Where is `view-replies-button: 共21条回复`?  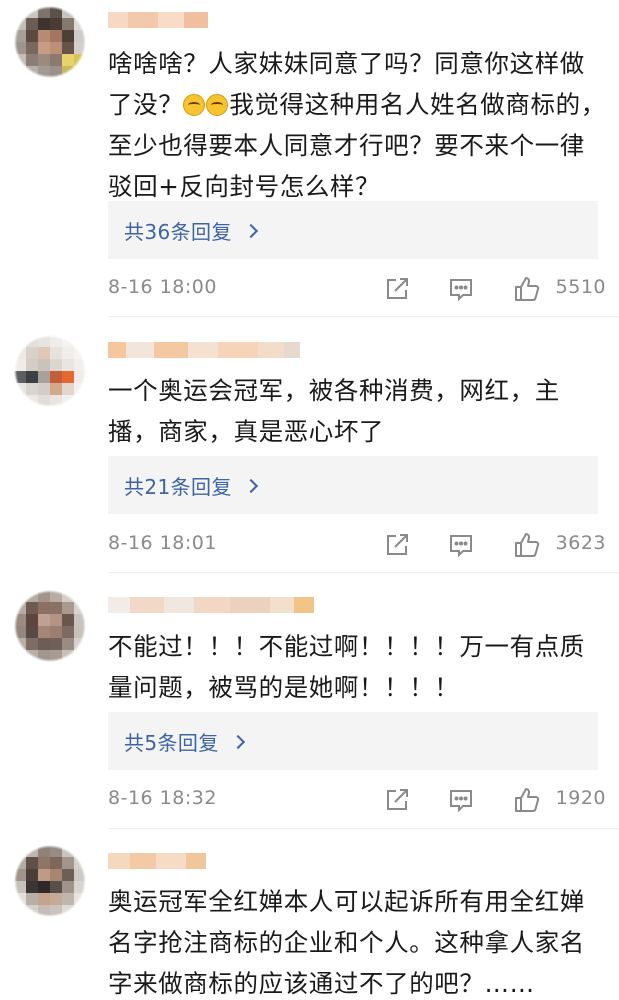 view-replies-button: 共21条回复 is located at coordinates (353, 485).